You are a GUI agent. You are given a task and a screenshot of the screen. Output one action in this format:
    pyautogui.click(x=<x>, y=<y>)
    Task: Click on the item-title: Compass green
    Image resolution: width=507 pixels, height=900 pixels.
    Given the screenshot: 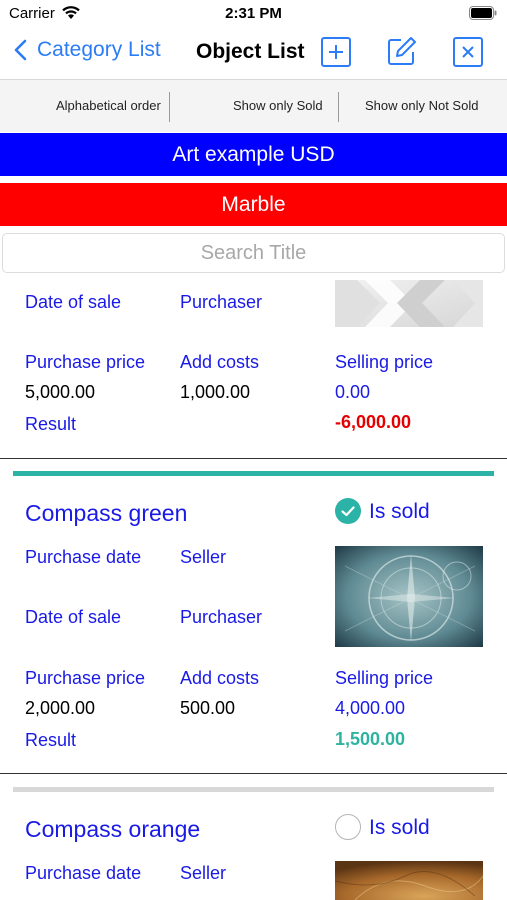 What is the action you would take?
    pyautogui.click(x=106, y=513)
    